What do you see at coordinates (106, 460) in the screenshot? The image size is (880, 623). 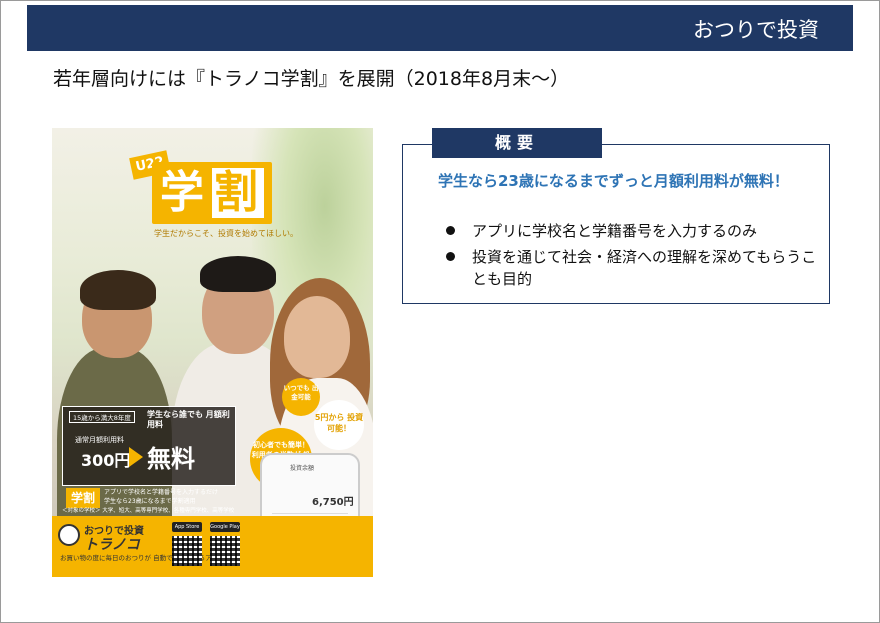 I see `usual-price: 300円` at bounding box center [106, 460].